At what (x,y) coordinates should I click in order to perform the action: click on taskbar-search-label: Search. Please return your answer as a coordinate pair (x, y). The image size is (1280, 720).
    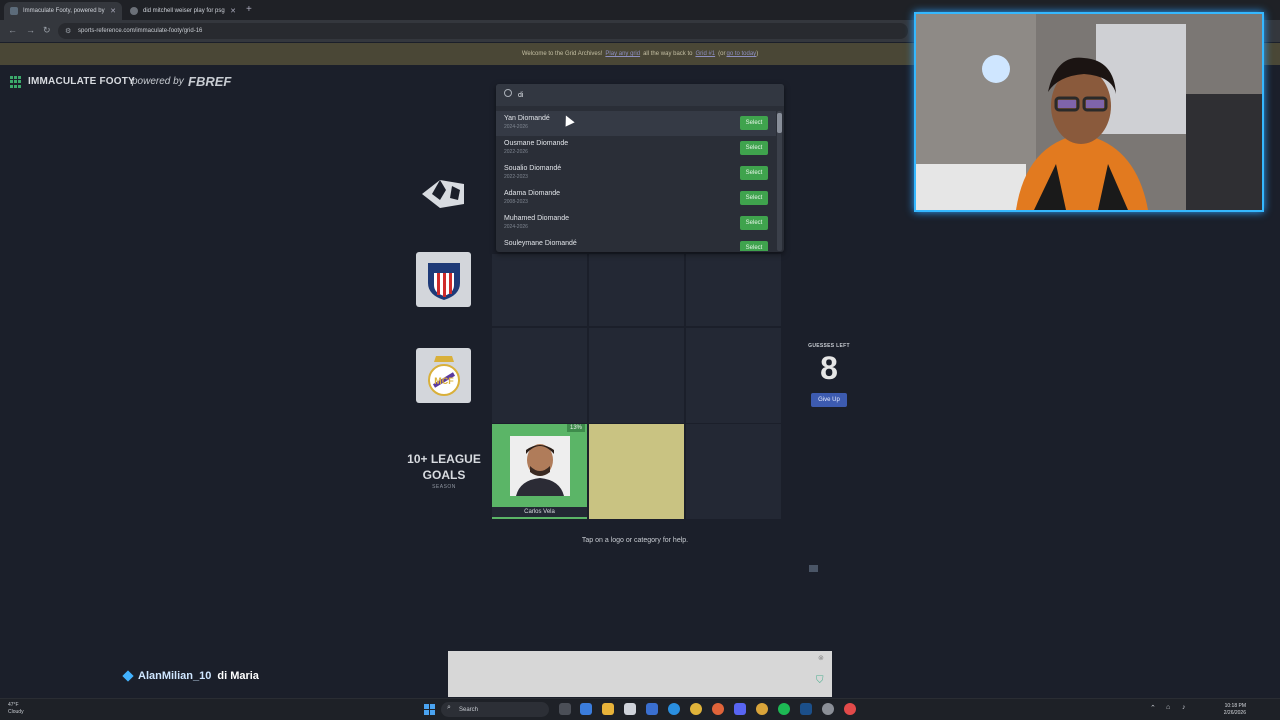
    Looking at the image, I should click on (469, 709).